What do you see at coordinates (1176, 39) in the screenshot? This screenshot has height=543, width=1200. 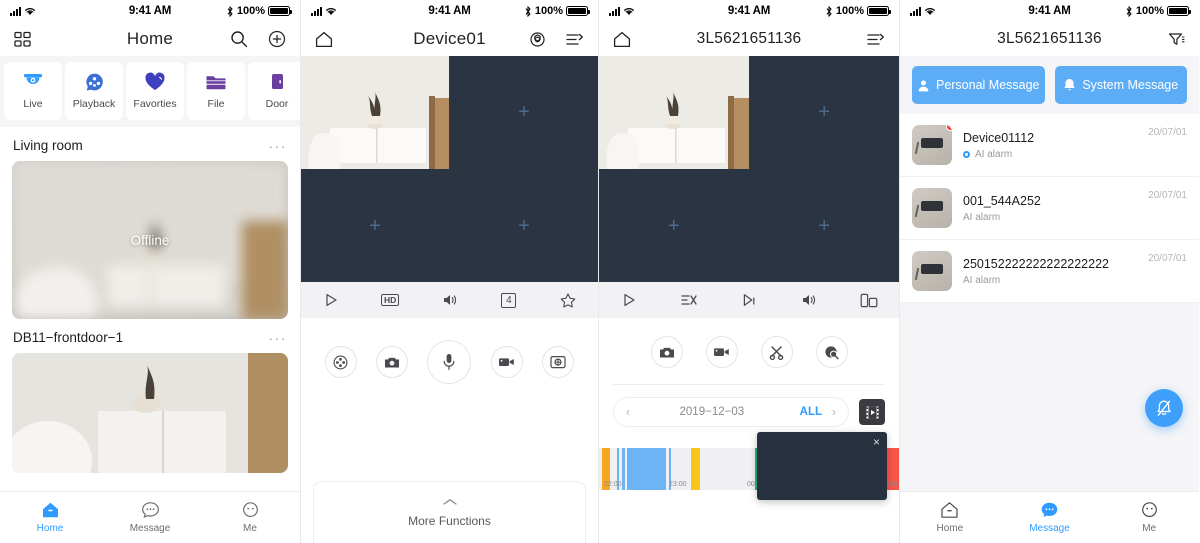 I see `filter-icon` at bounding box center [1176, 39].